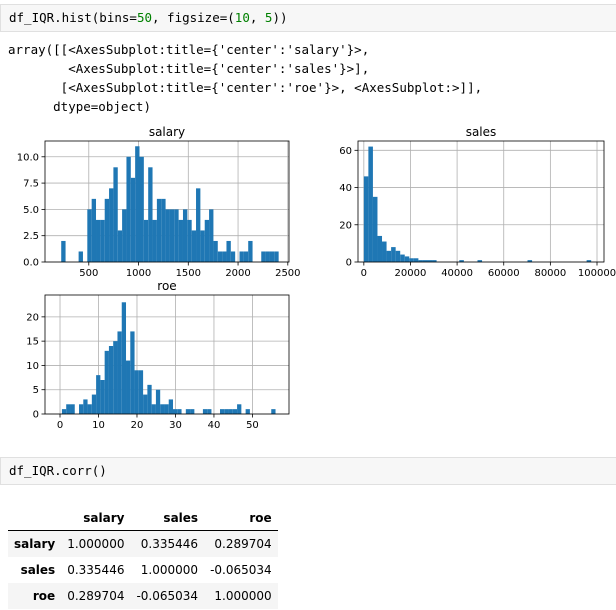  What do you see at coordinates (188, 273) in the screenshot?
I see `x-tick-label: 1500` at bounding box center [188, 273].